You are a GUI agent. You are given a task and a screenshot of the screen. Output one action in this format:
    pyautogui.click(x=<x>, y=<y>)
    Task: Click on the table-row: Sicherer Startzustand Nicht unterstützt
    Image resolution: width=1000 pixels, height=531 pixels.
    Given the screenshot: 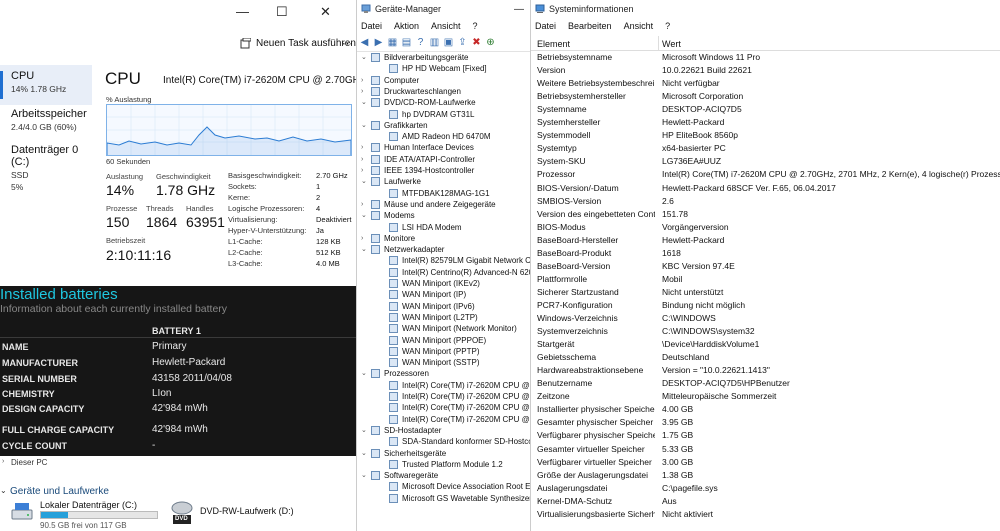 What is the action you would take?
    pyautogui.click(x=765, y=292)
    